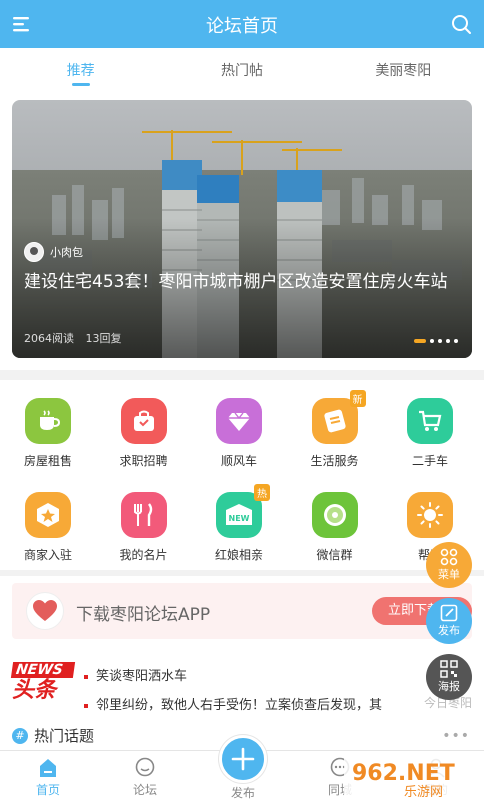 The image size is (484, 800). What do you see at coordinates (338, 417) in the screenshot?
I see `ticket-icon: 新` at bounding box center [338, 417].